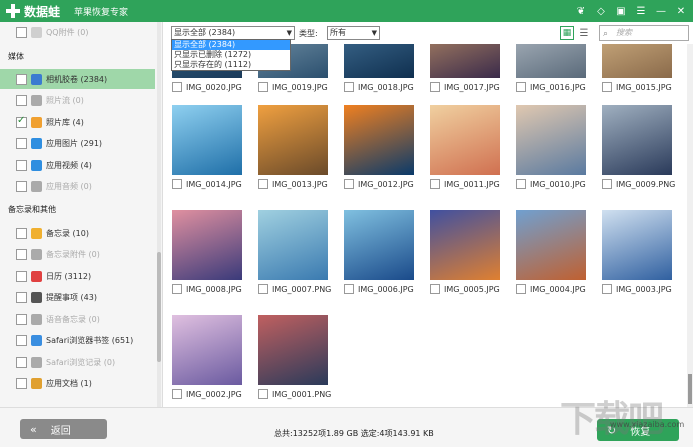 The image size is (693, 447). I want to click on filter-dropdown: 显示全部 (2384) ▼, so click(233, 33).